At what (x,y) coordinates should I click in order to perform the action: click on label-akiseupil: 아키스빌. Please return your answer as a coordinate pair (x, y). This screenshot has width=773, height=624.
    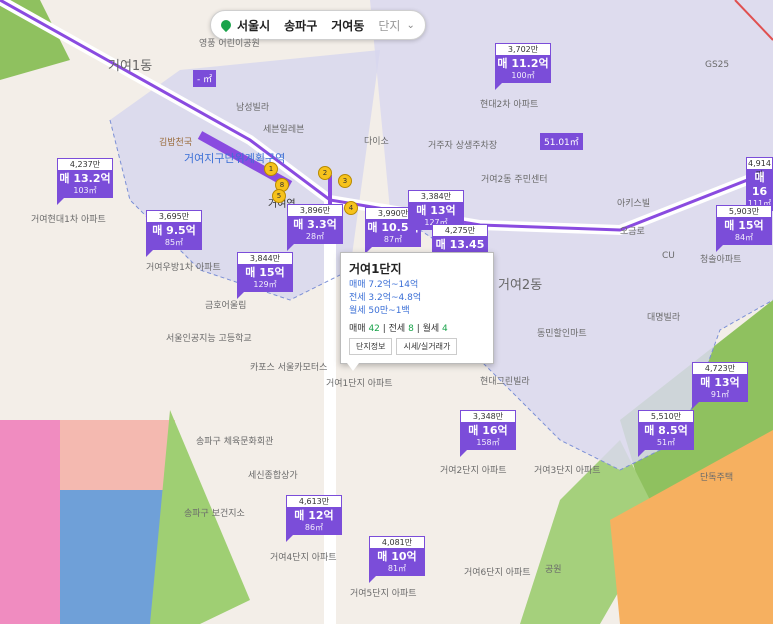
    Looking at the image, I should click on (634, 204).